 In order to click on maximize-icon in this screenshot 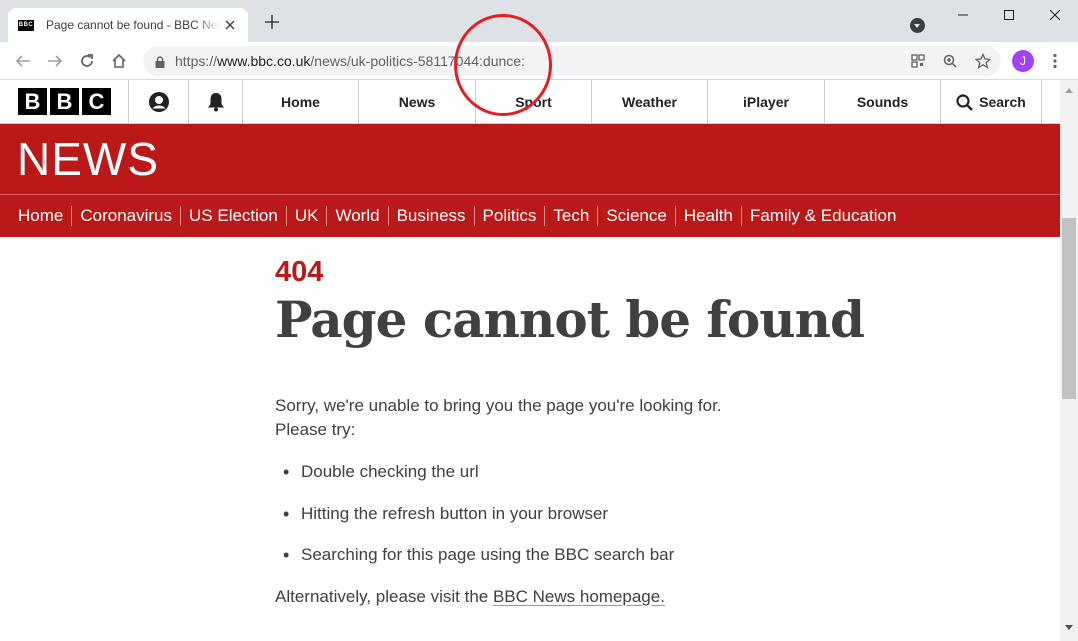, I will do `click(1009, 15)`.